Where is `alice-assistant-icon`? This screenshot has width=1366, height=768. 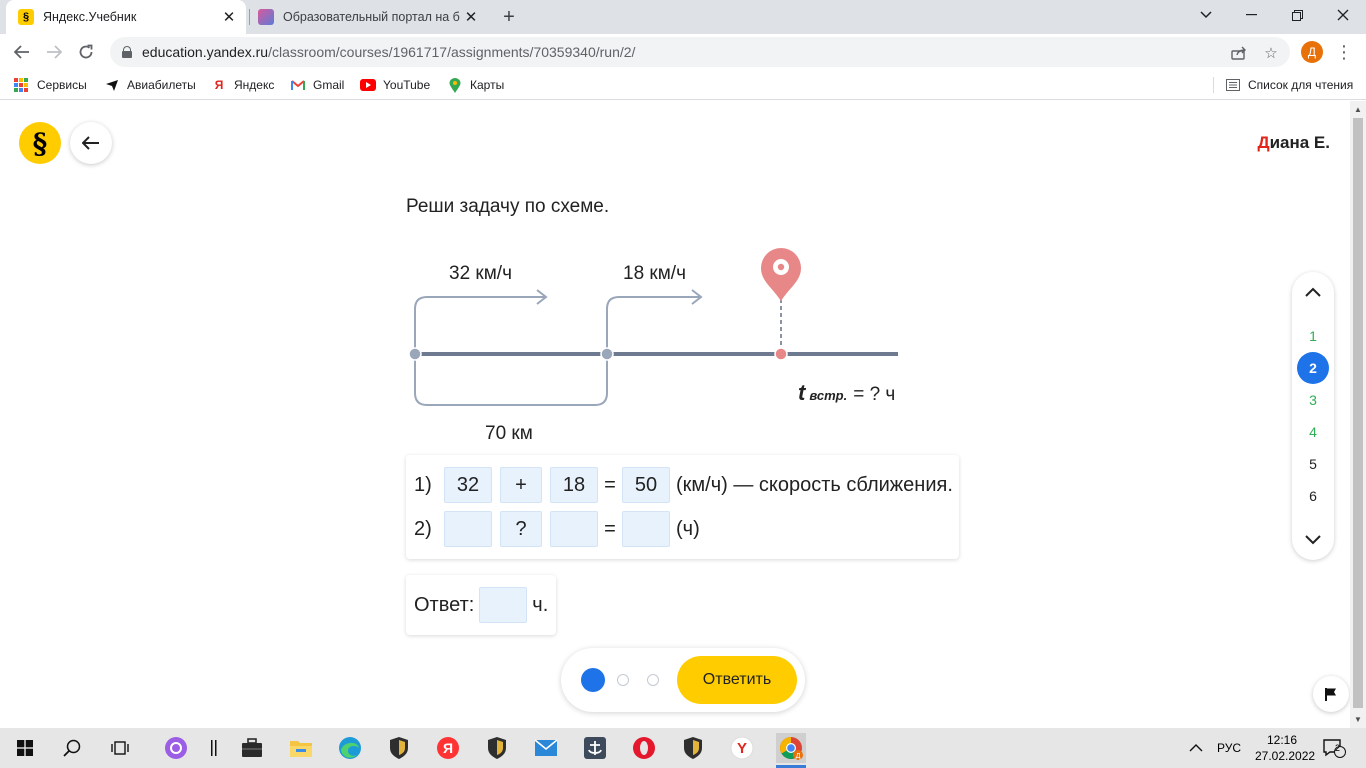
alice-assistant-icon is located at coordinates (176, 748).